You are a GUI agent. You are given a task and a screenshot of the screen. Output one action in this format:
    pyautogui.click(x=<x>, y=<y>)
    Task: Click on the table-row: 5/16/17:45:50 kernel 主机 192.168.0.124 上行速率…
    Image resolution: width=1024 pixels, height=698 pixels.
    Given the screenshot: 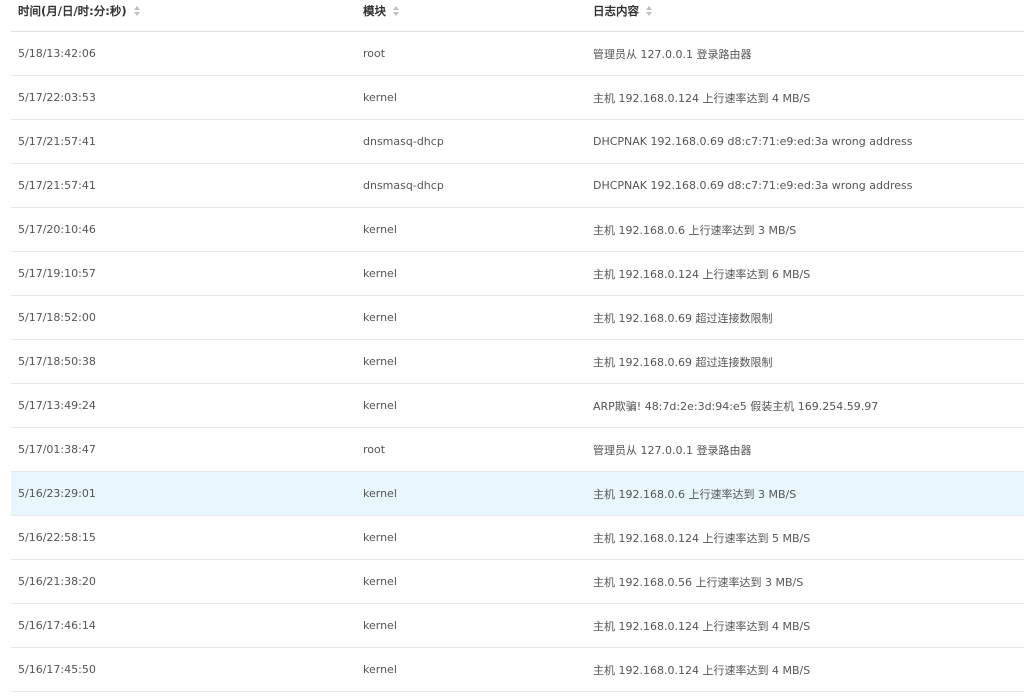 What is the action you would take?
    pyautogui.click(x=517, y=670)
    